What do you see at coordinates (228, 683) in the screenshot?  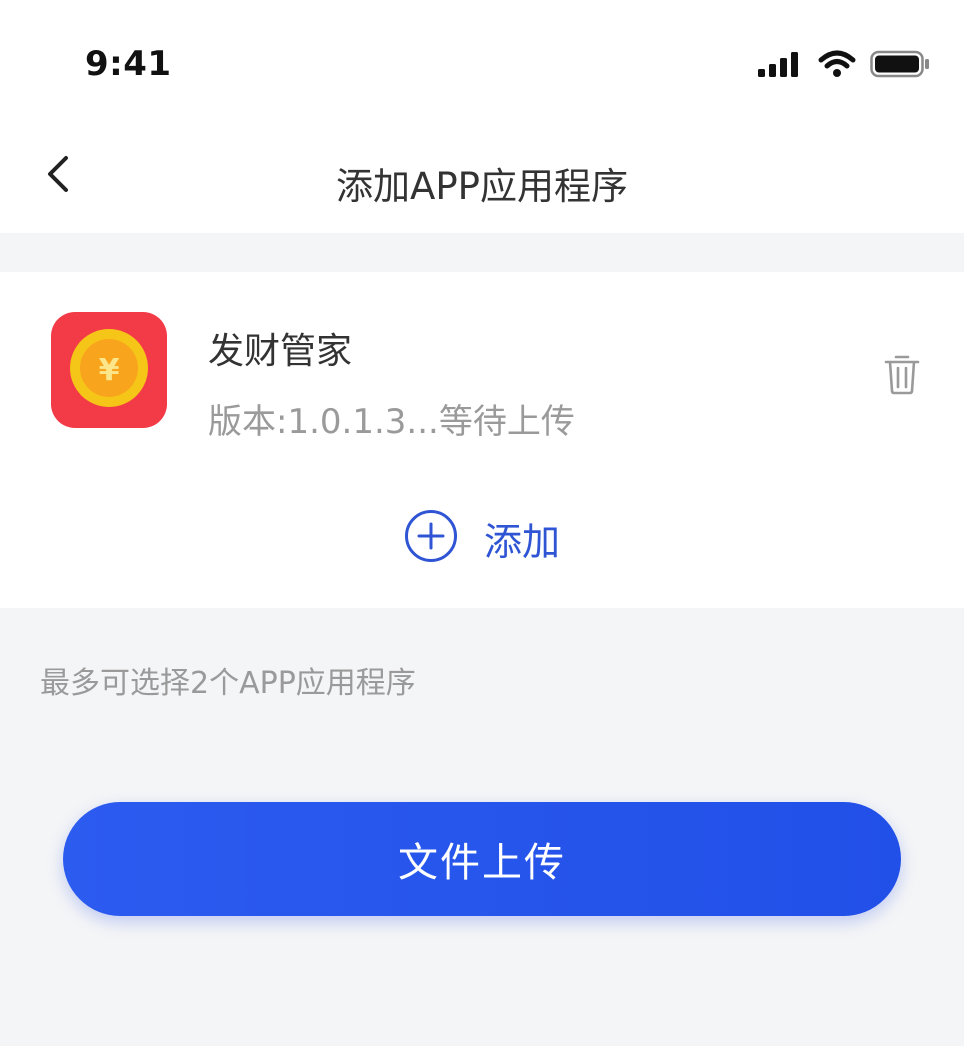 I see `selection-hint: 最多可选择2个APP应用程序` at bounding box center [228, 683].